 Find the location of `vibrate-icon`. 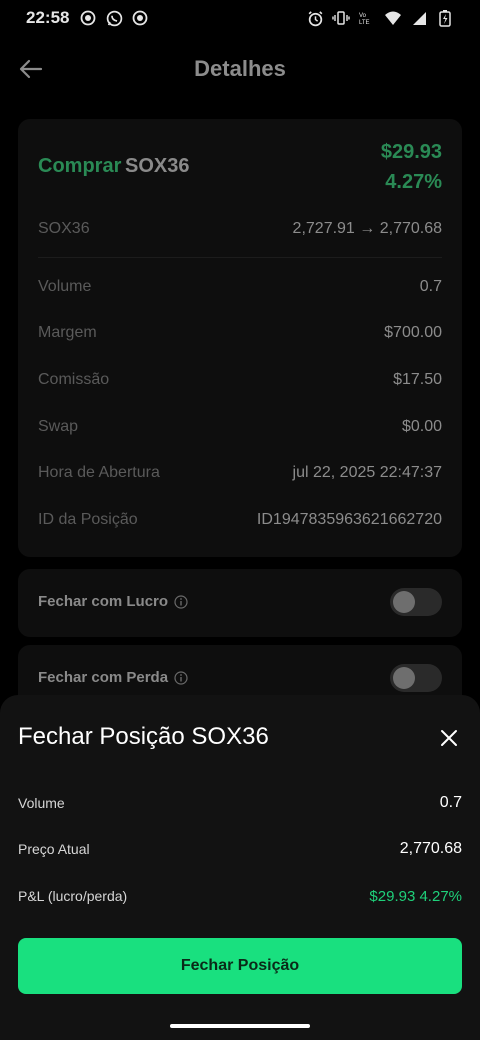

vibrate-icon is located at coordinates (341, 18).